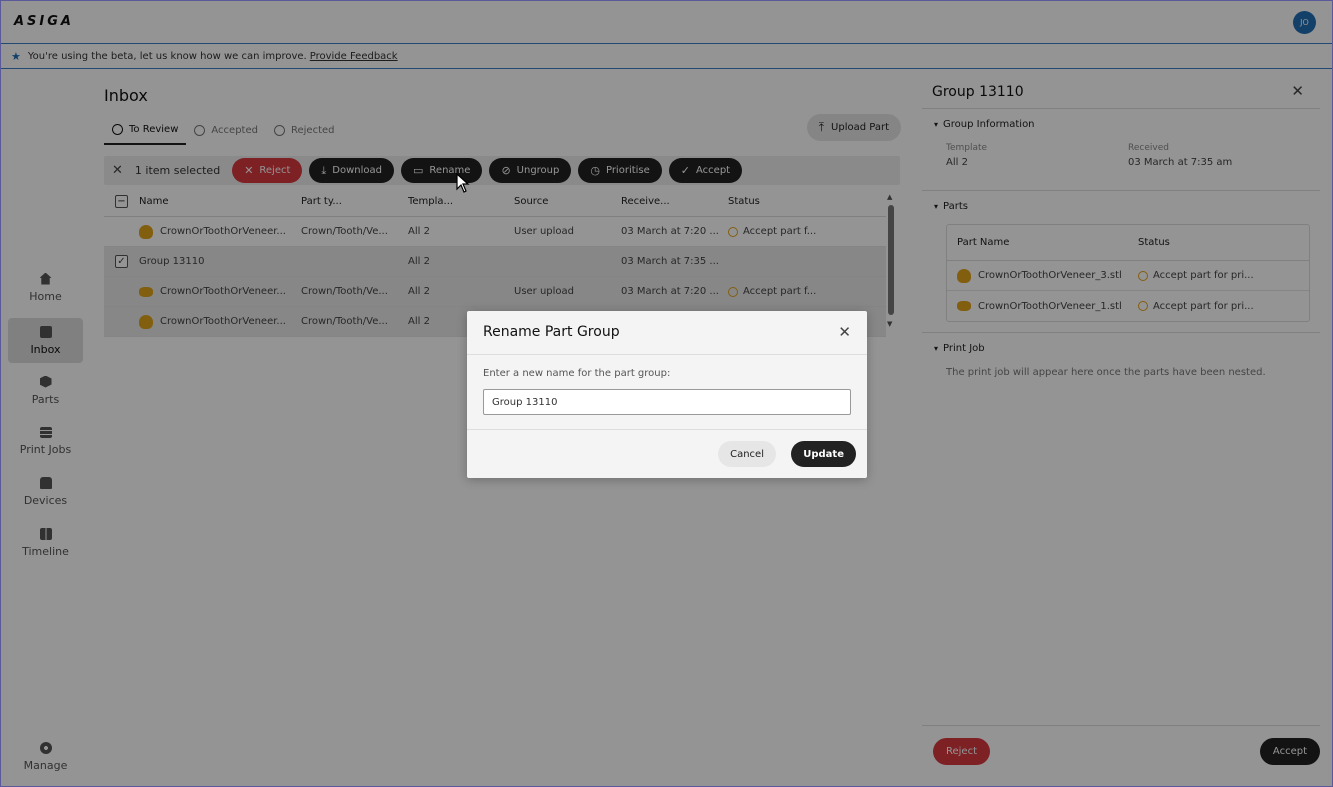 This screenshot has height=787, width=1333. I want to click on update-button: Update, so click(823, 454).